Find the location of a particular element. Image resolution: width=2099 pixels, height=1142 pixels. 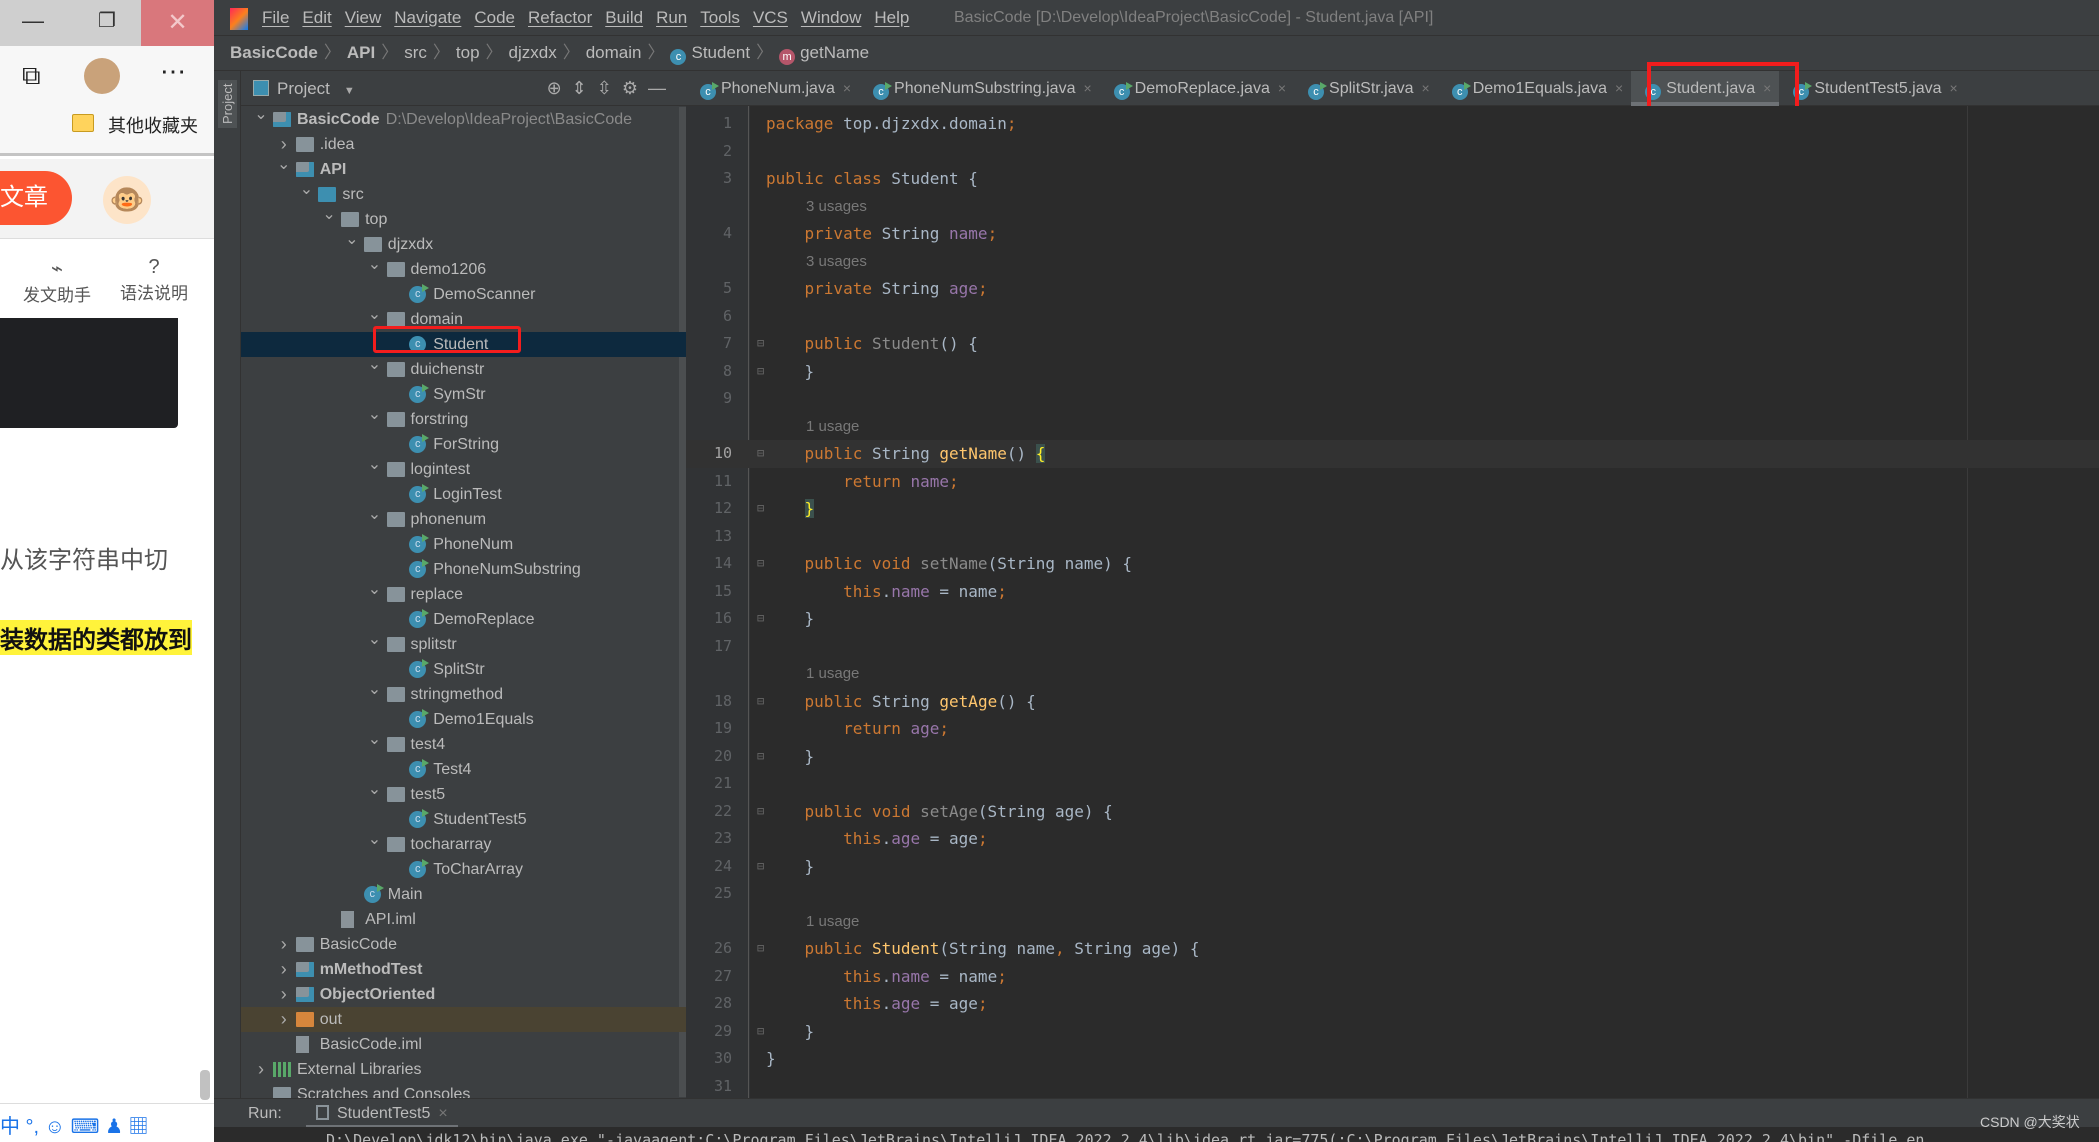

tree-item: c LoginTest is located at coordinates (463, 494).